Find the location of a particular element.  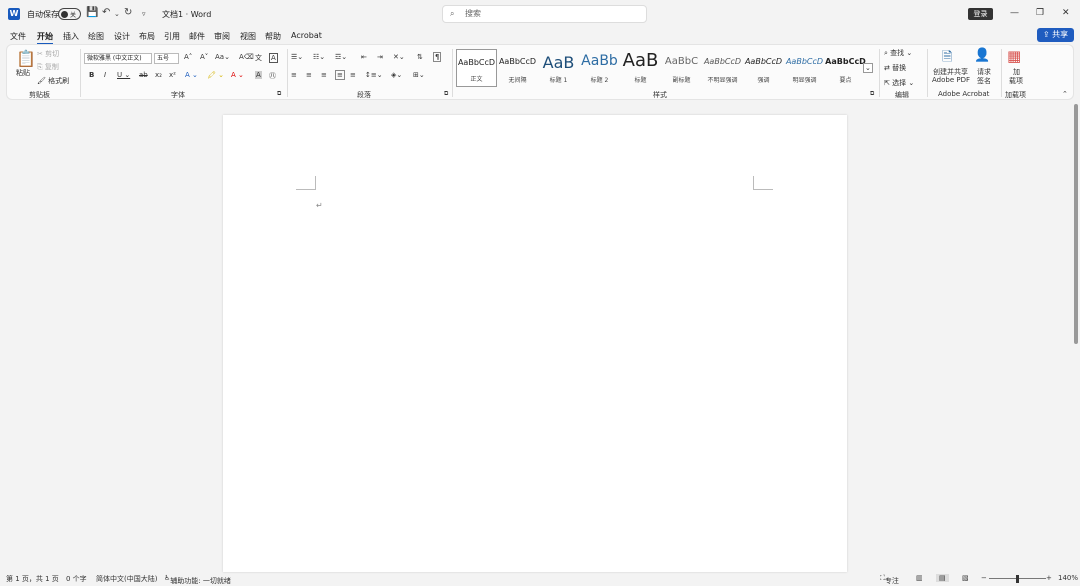

style-title: AaB 标题 is located at coordinates (640, 68).